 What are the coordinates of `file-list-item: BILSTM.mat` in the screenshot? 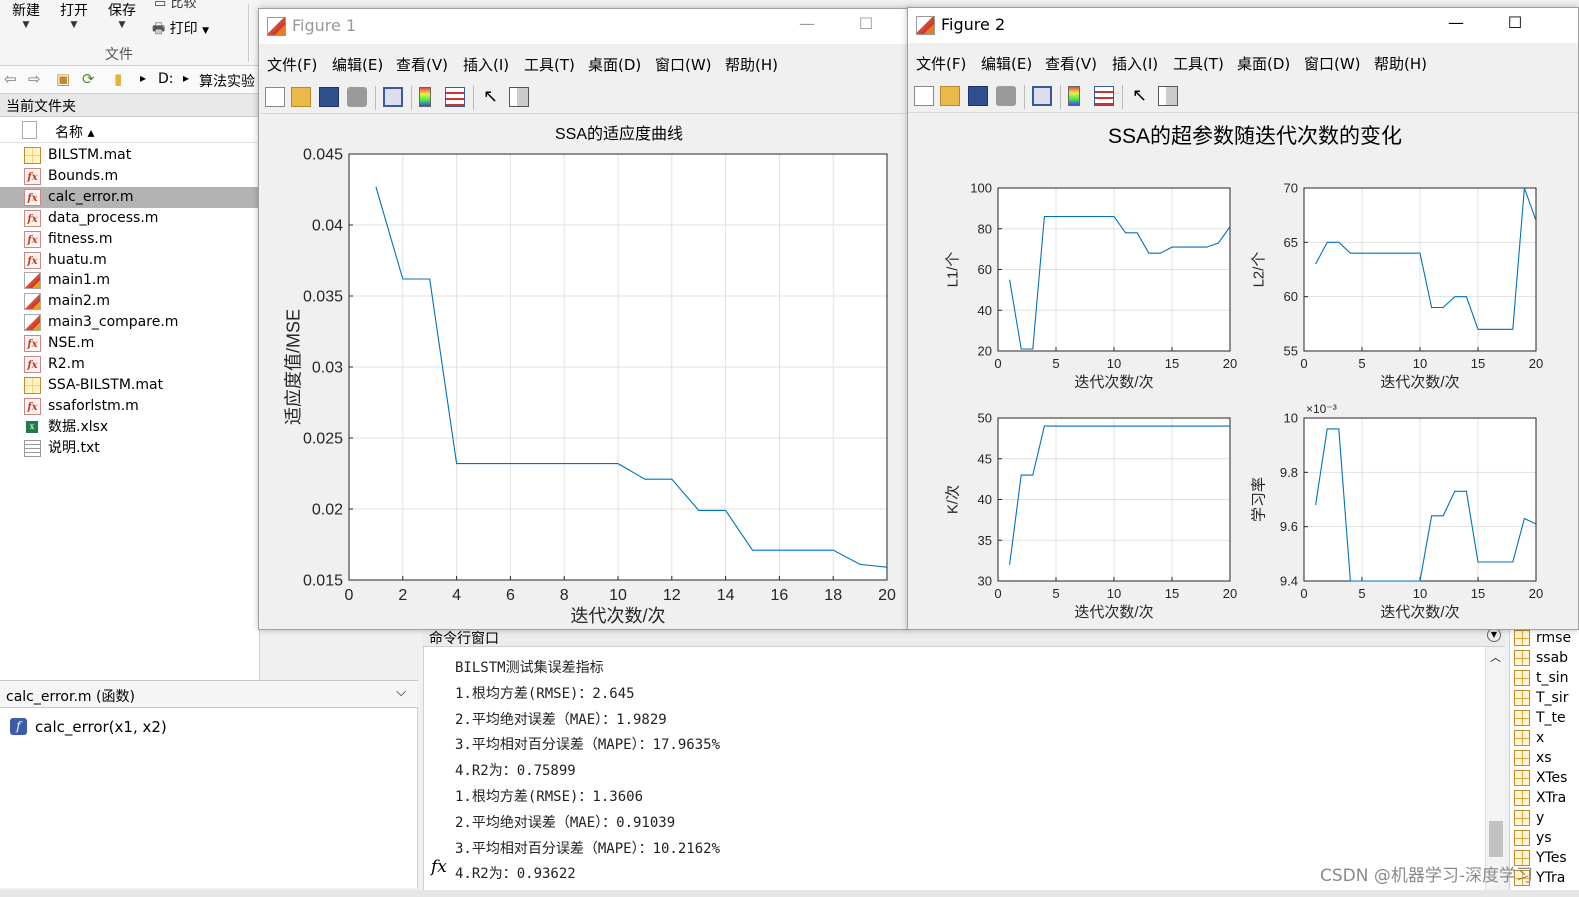 It's located at (130, 155).